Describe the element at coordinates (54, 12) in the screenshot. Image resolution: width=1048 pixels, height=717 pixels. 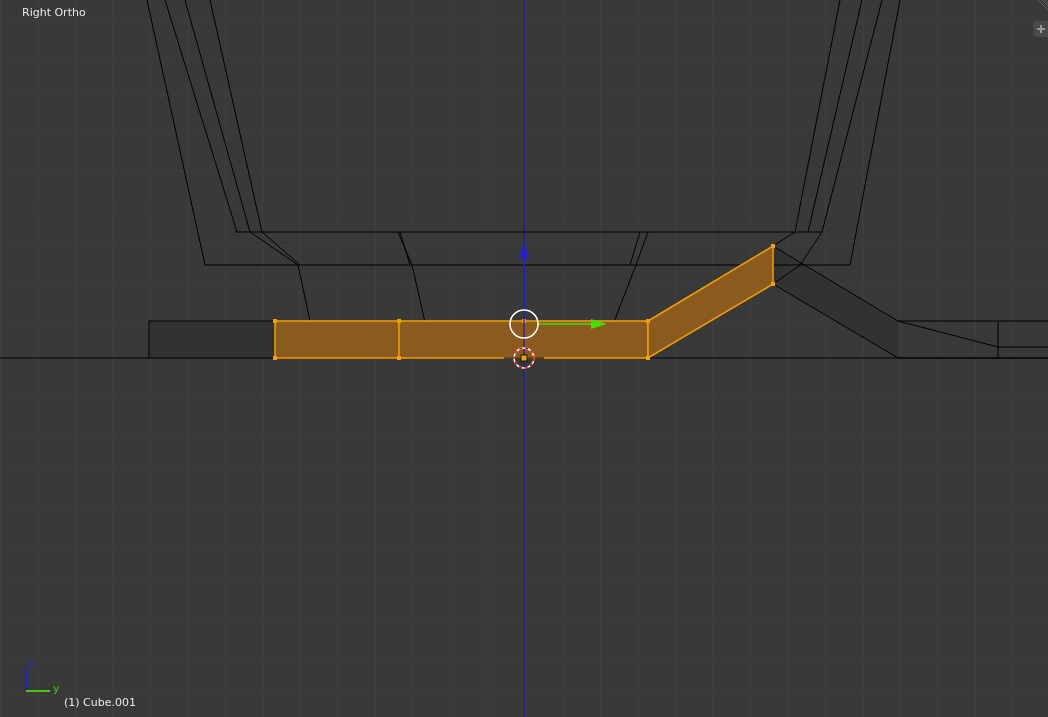
I see `view-label: Right Ortho` at that location.